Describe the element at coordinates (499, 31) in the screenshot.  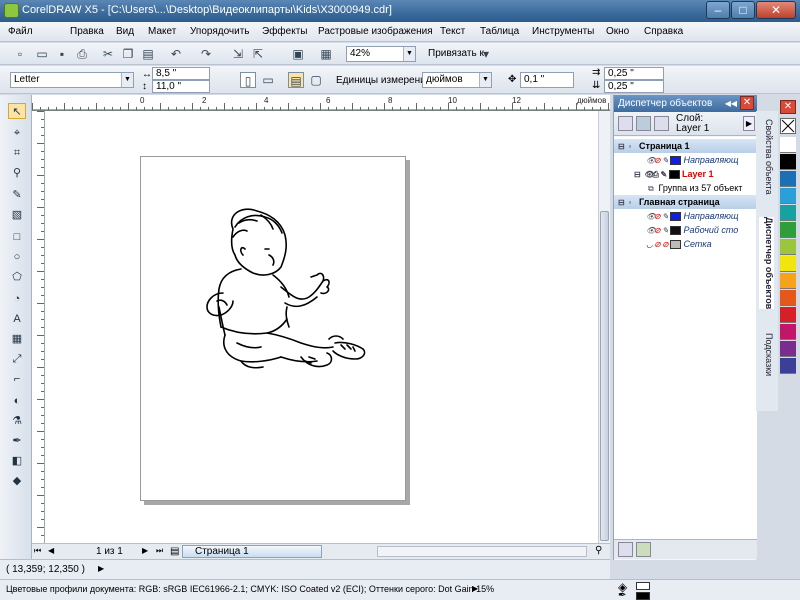
I see `menu-table: Таблица` at that location.